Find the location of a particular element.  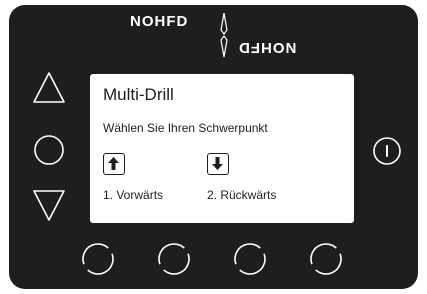

brand-mark-icon is located at coordinates (224, 35).